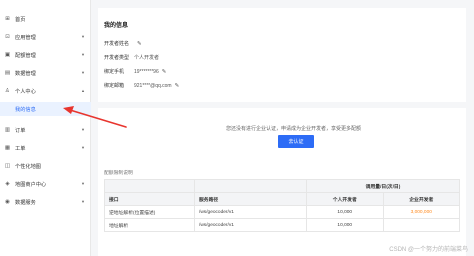 This screenshot has height=256, width=474. Describe the element at coordinates (149, 212) in the screenshot. I see `table-cell: 逆地址解析(位置描述)` at that location.